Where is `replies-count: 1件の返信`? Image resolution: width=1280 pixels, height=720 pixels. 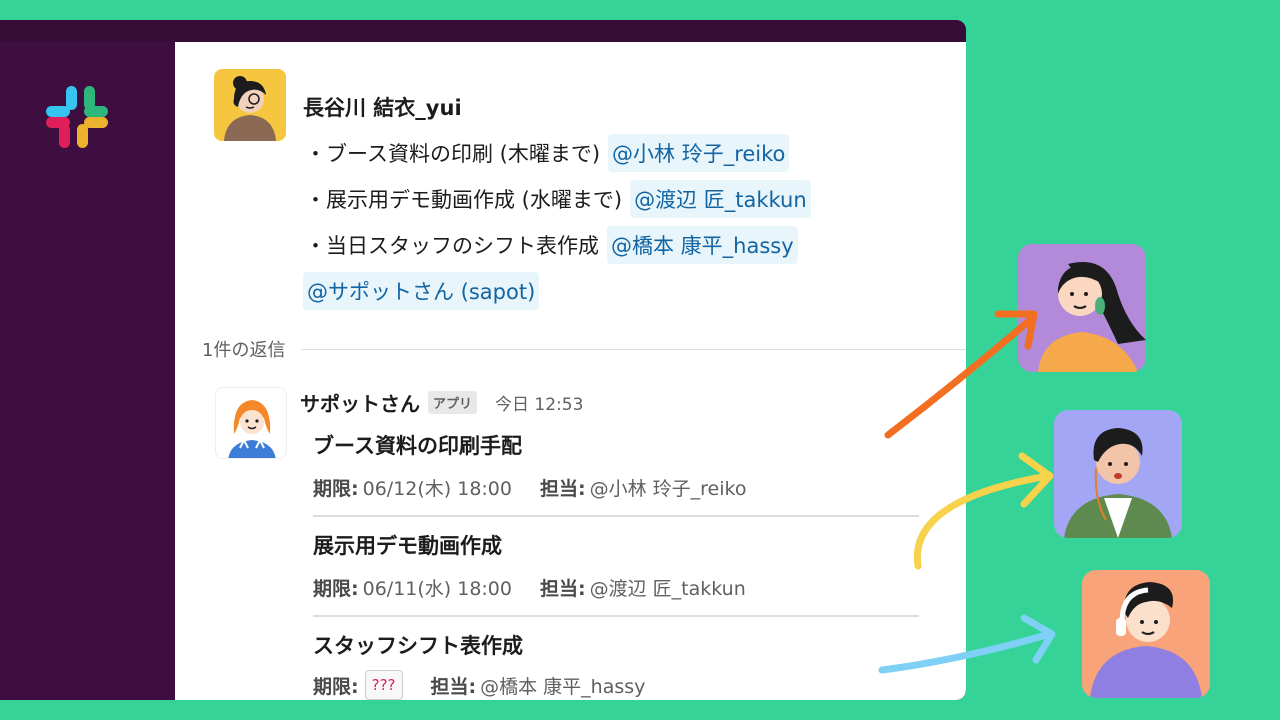
replies-count: 1件の返信 is located at coordinates (243, 349).